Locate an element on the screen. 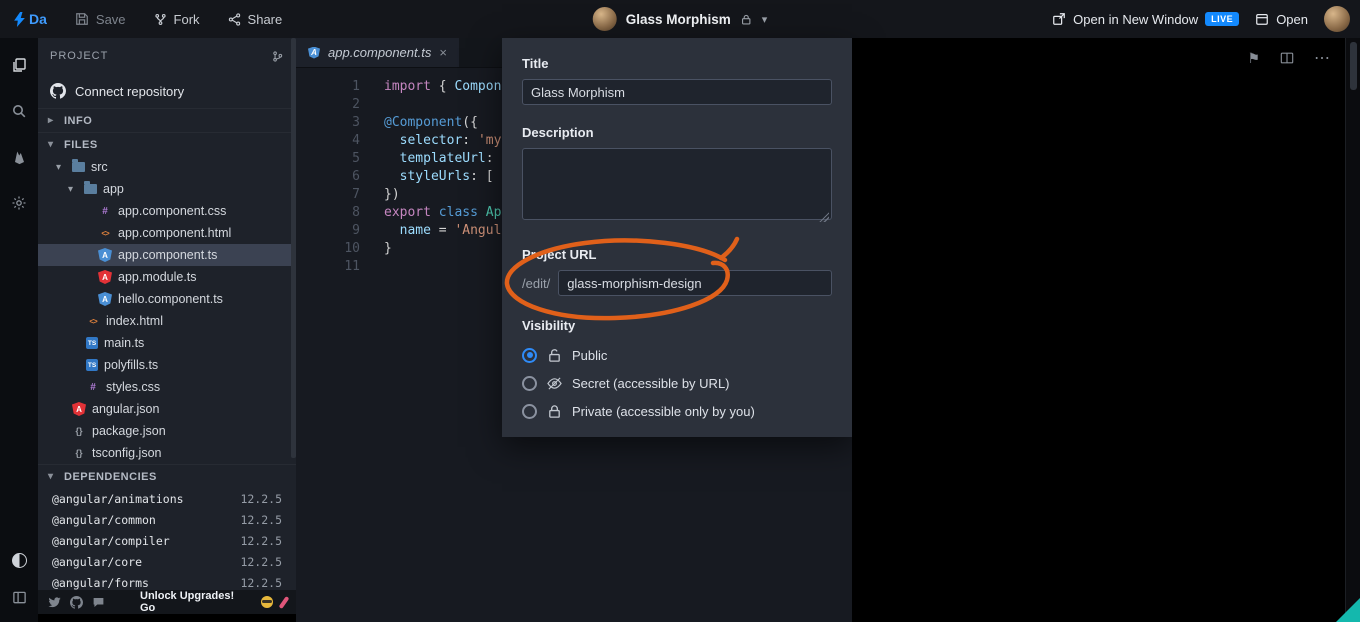 Image resolution: width=1360 pixels, height=622 pixels. file-item: tsconfig.json is located at coordinates (167, 453).